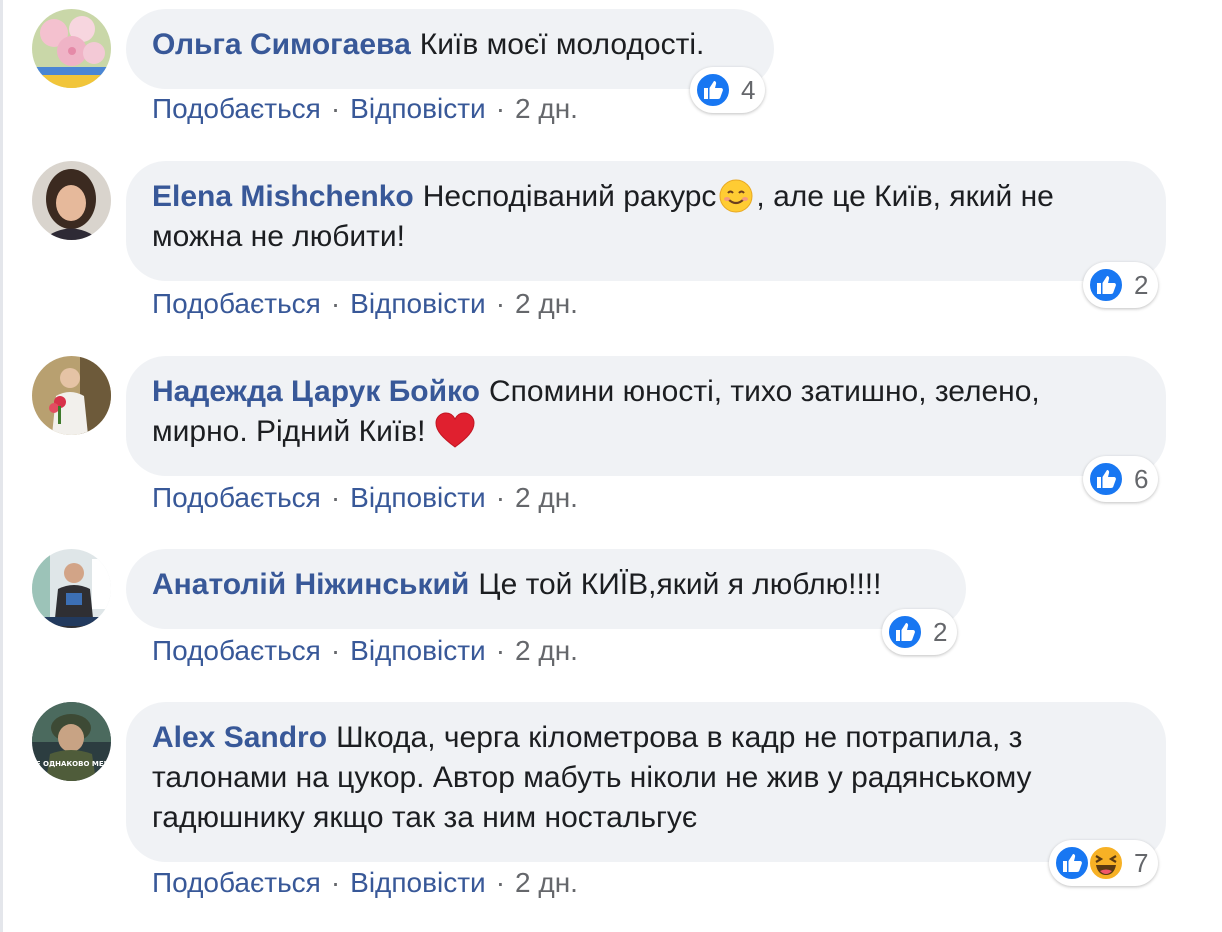  What do you see at coordinates (562, 44) in the screenshot?
I see `comment-text: Київ моєї молодості.` at bounding box center [562, 44].